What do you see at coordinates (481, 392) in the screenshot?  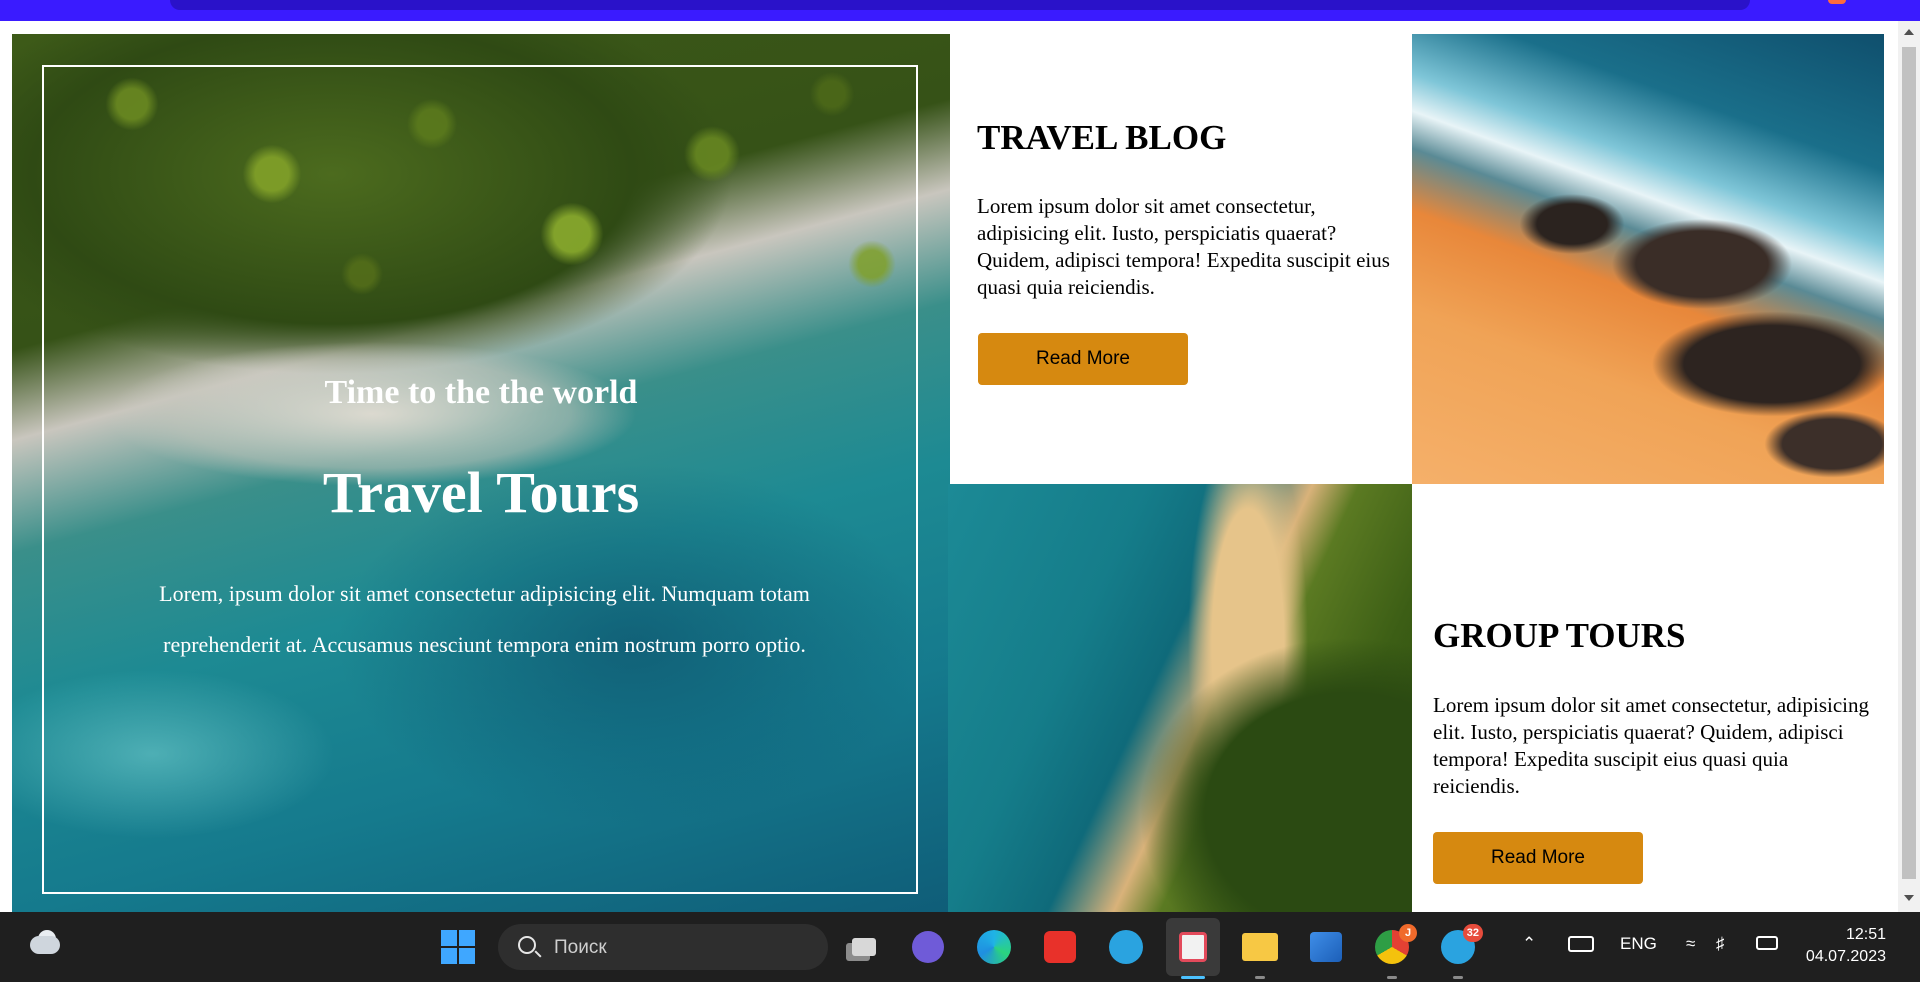 I see `hero-kicker: Time to the the world` at bounding box center [481, 392].